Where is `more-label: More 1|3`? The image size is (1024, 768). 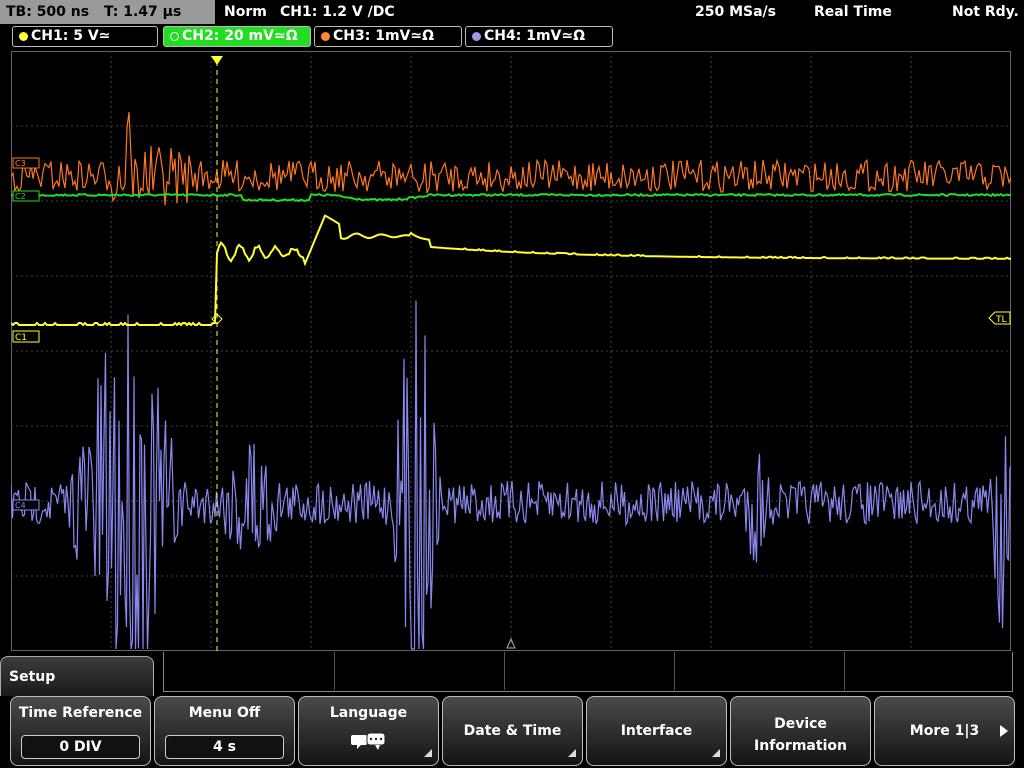 more-label: More 1|3 is located at coordinates (944, 731).